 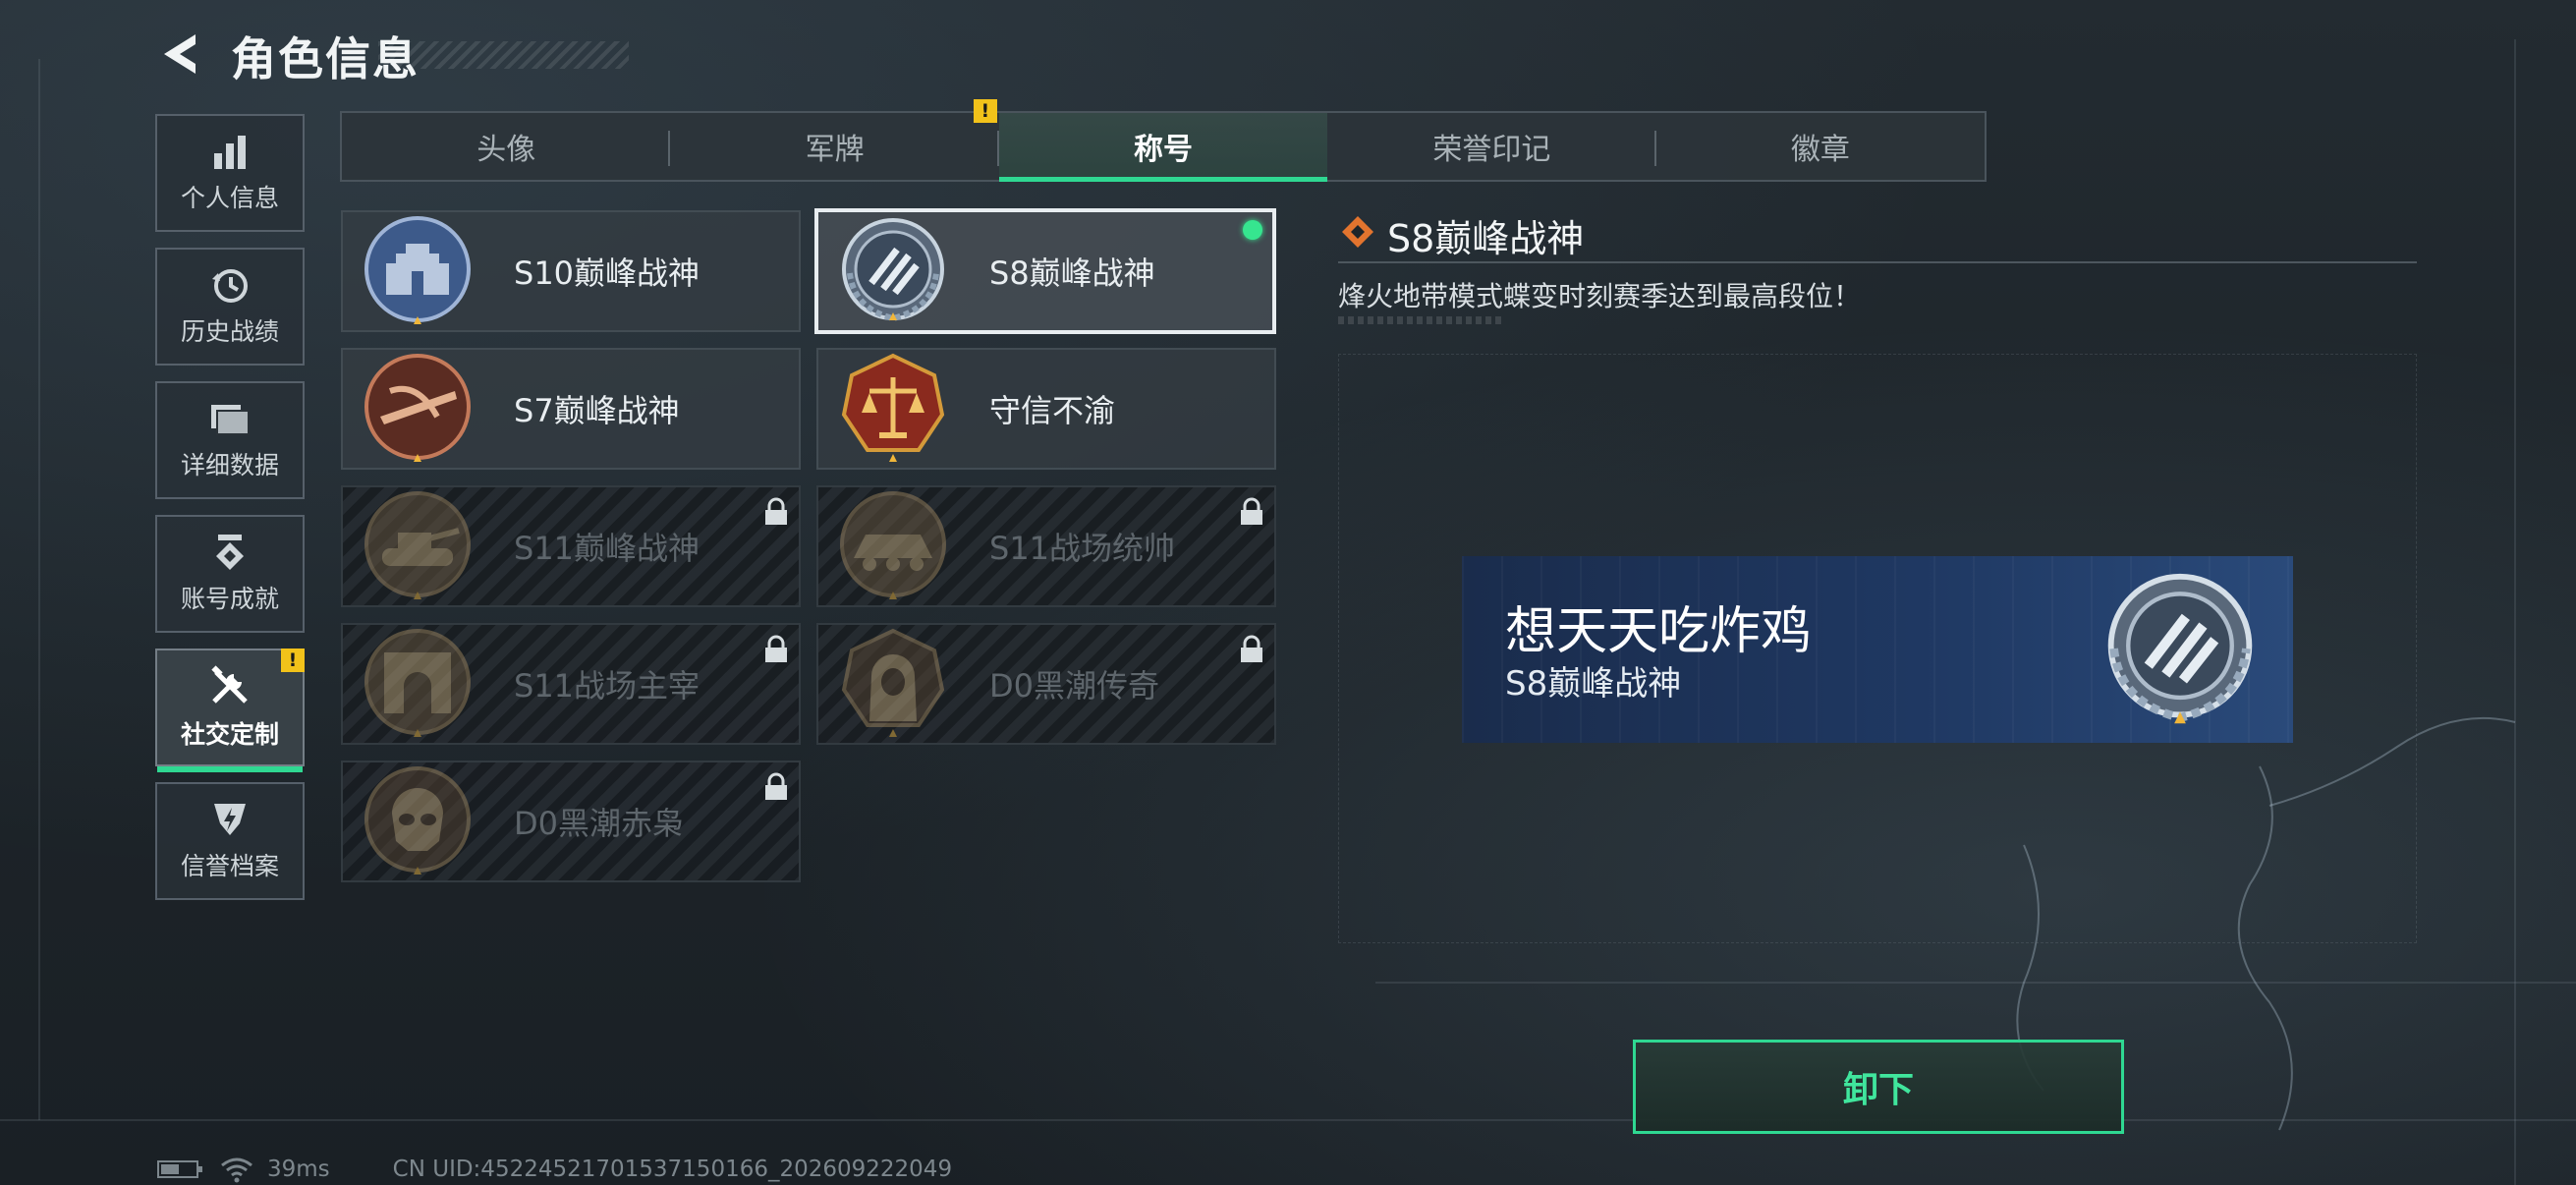 What do you see at coordinates (835, 150) in the screenshot?
I see `tab-label: 军牌` at bounding box center [835, 150].